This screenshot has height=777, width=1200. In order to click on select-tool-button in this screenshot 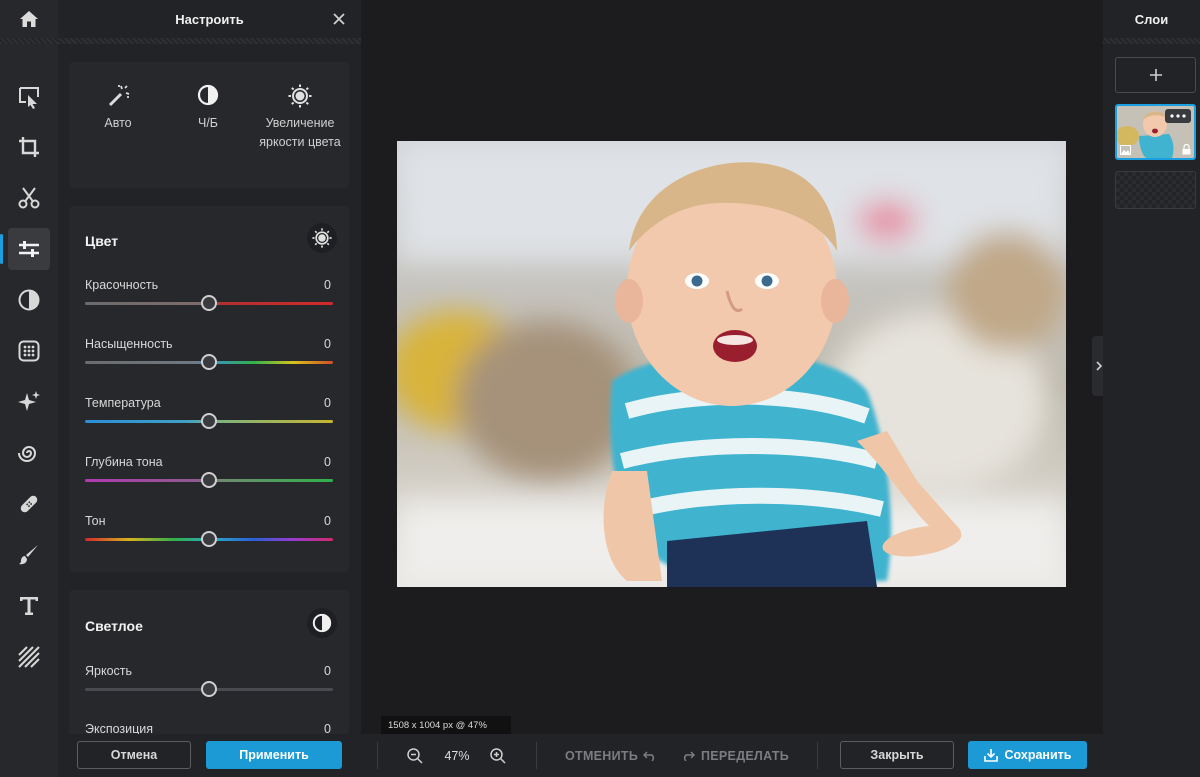, I will do `click(29, 97)`.